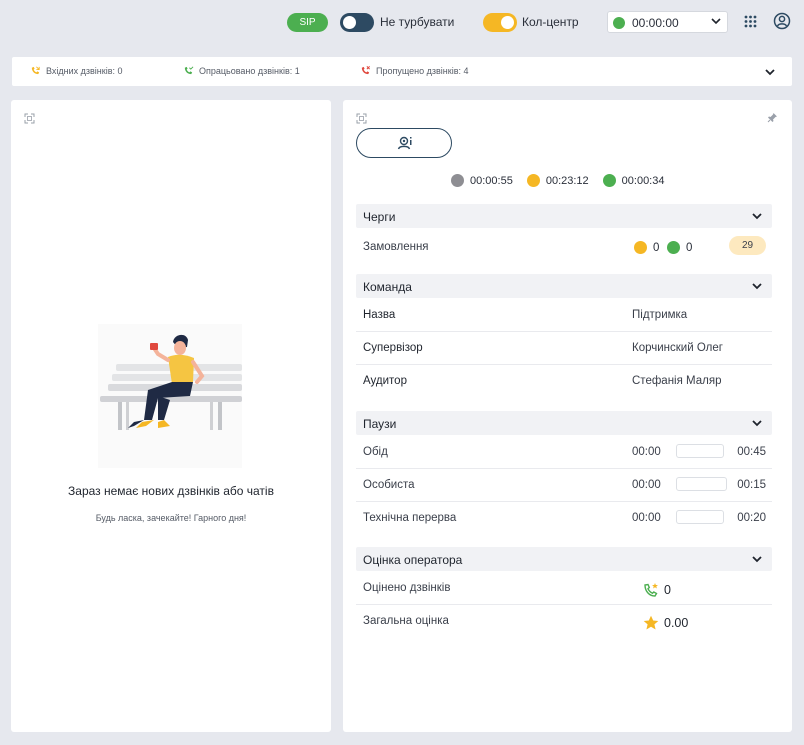 The height and width of the screenshot is (745, 804). Describe the element at coordinates (782, 21) in the screenshot. I see `user-profile-icon` at that location.